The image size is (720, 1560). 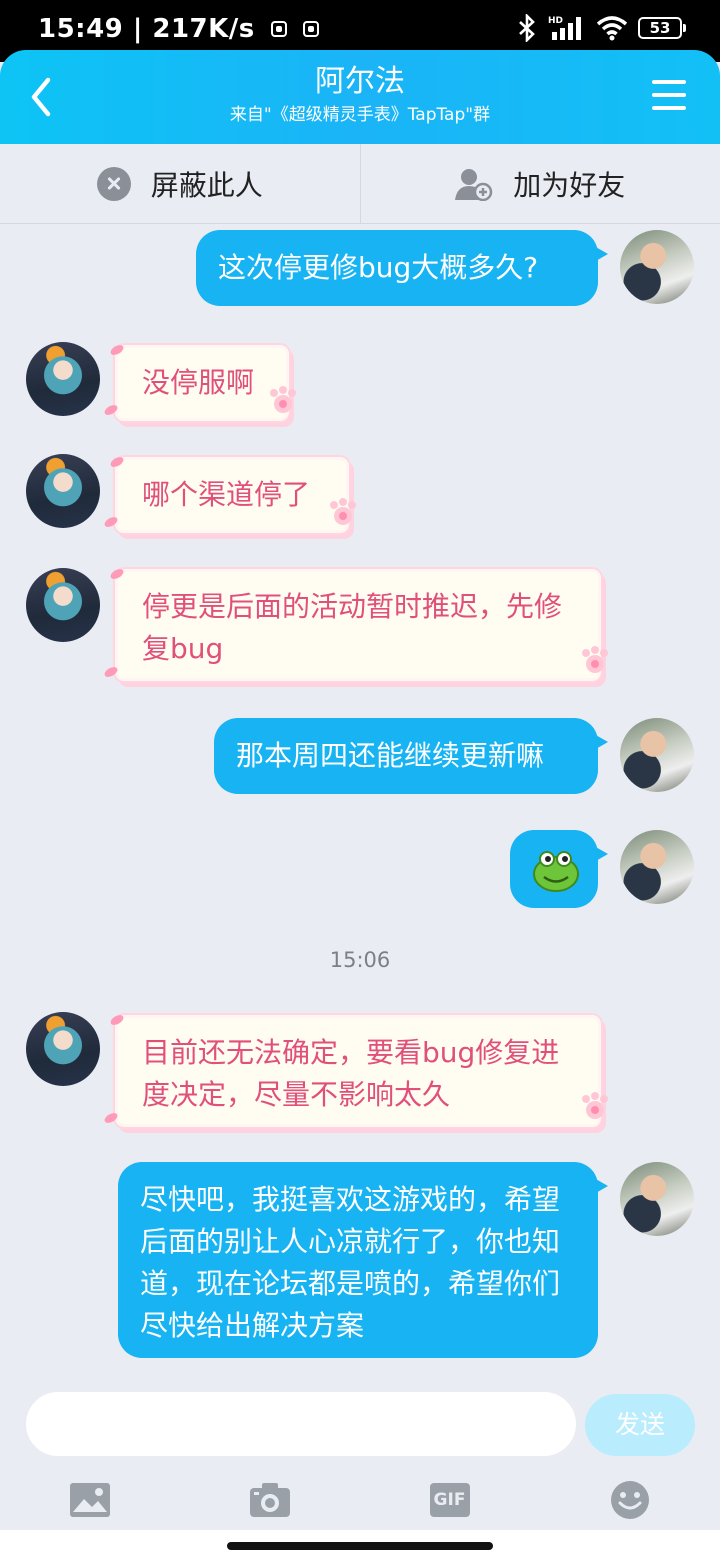 What do you see at coordinates (301, 1424) in the screenshot?
I see `message-input` at bounding box center [301, 1424].